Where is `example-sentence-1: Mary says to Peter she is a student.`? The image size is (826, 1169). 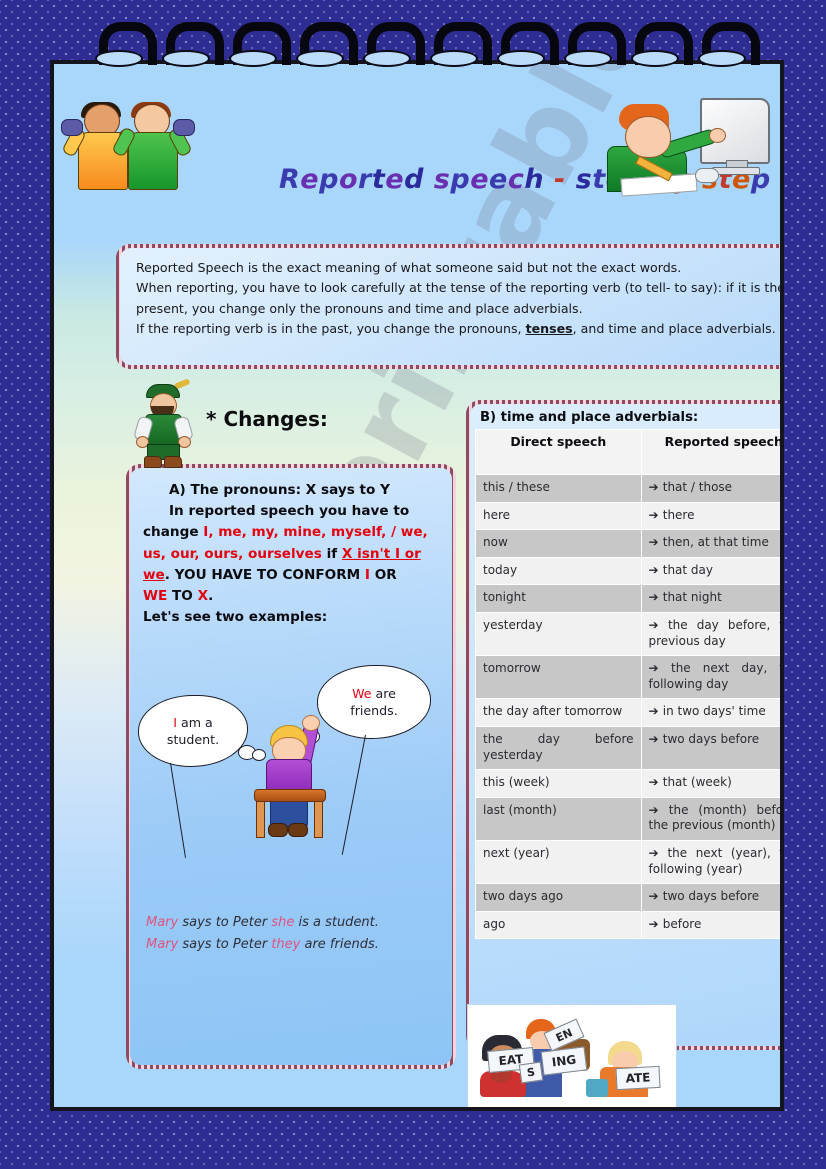
example-sentence-1: Mary says to Peter she is a student. is located at coordinates (262, 922).